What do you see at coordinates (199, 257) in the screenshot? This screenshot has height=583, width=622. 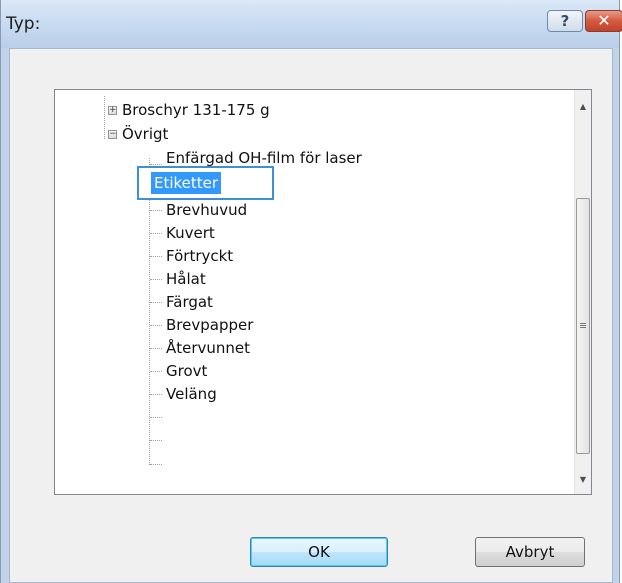 I see `tree-item-fortryckt: Förtryckt` at bounding box center [199, 257].